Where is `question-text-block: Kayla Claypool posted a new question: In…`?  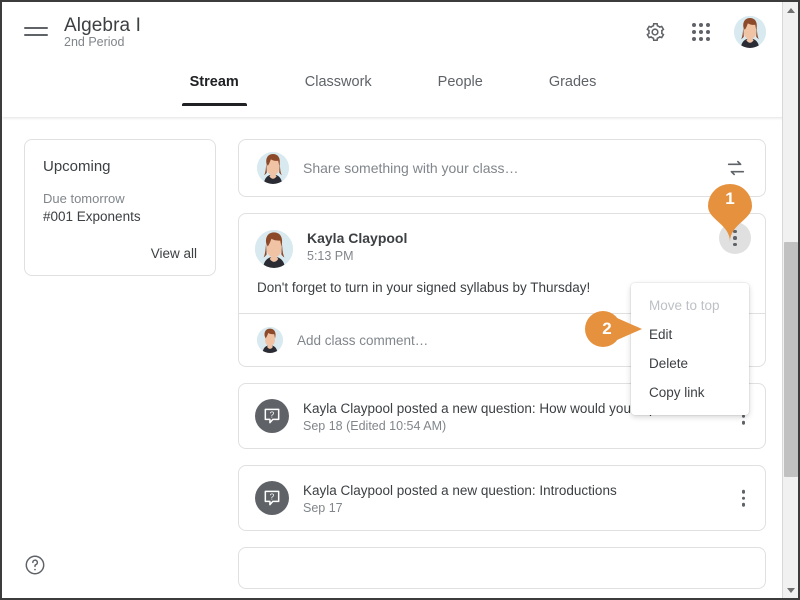
question-text-block: Kayla Claypool posted a new question: In… is located at coordinates (460, 498).